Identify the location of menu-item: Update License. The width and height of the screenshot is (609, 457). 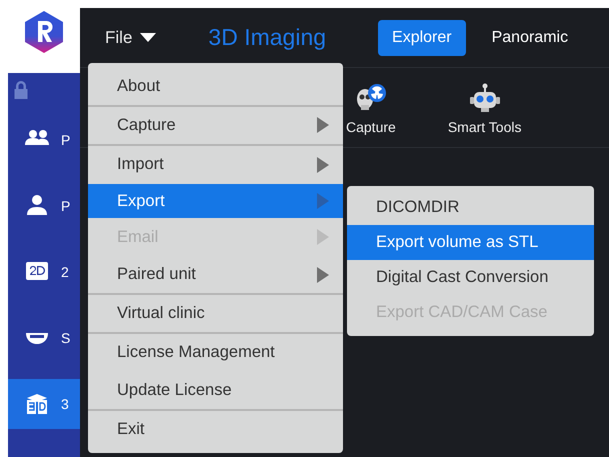
(215, 391).